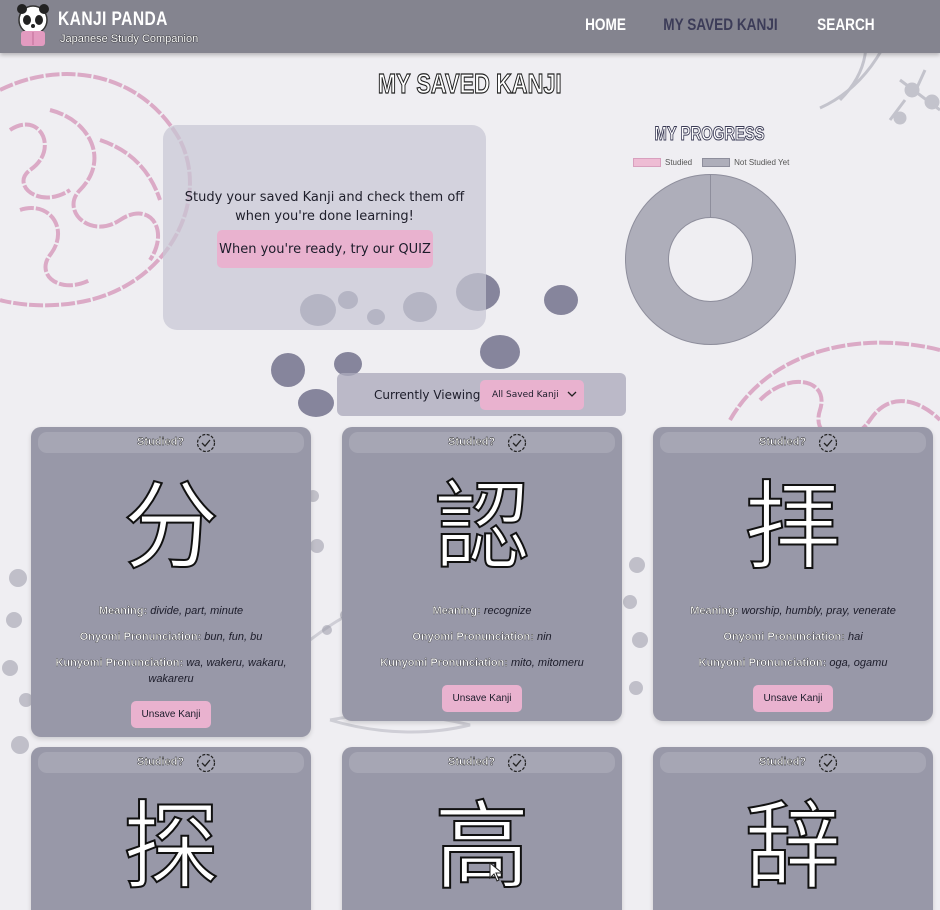 This screenshot has width=940, height=910. What do you see at coordinates (525, 395) in the screenshot?
I see `filter-selected-value: All Saved Kanji` at bounding box center [525, 395].